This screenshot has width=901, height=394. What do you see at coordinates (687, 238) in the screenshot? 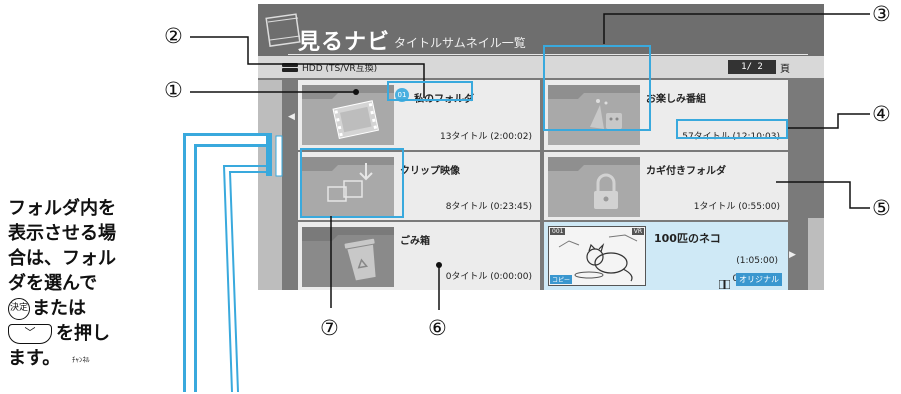
I see `title-name: 100匹のネコ` at bounding box center [687, 238].